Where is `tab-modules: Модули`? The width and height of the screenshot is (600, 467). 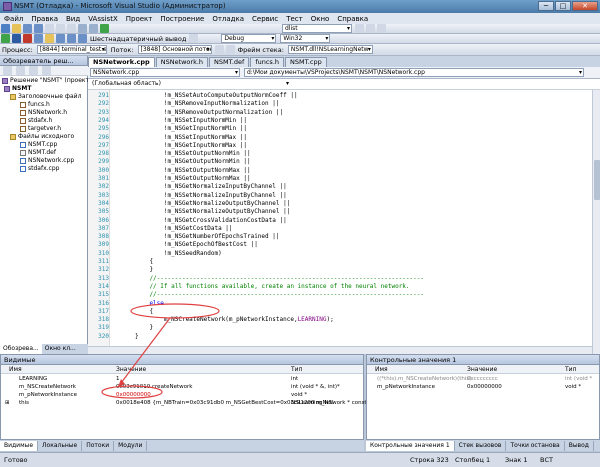
tab-modules: Модули is located at coordinates (131, 445).